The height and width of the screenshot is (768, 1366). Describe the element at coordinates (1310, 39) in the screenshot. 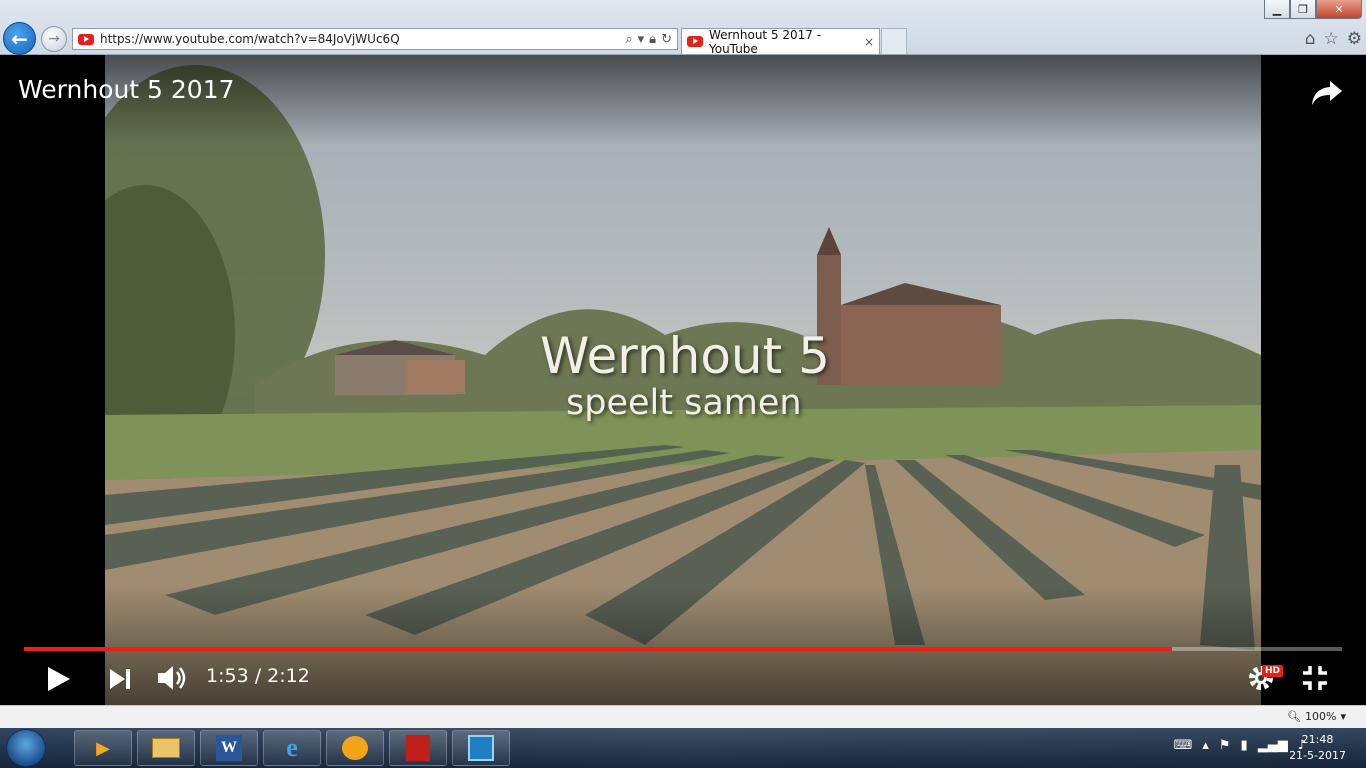

I see `home-icon: ⌂` at that location.